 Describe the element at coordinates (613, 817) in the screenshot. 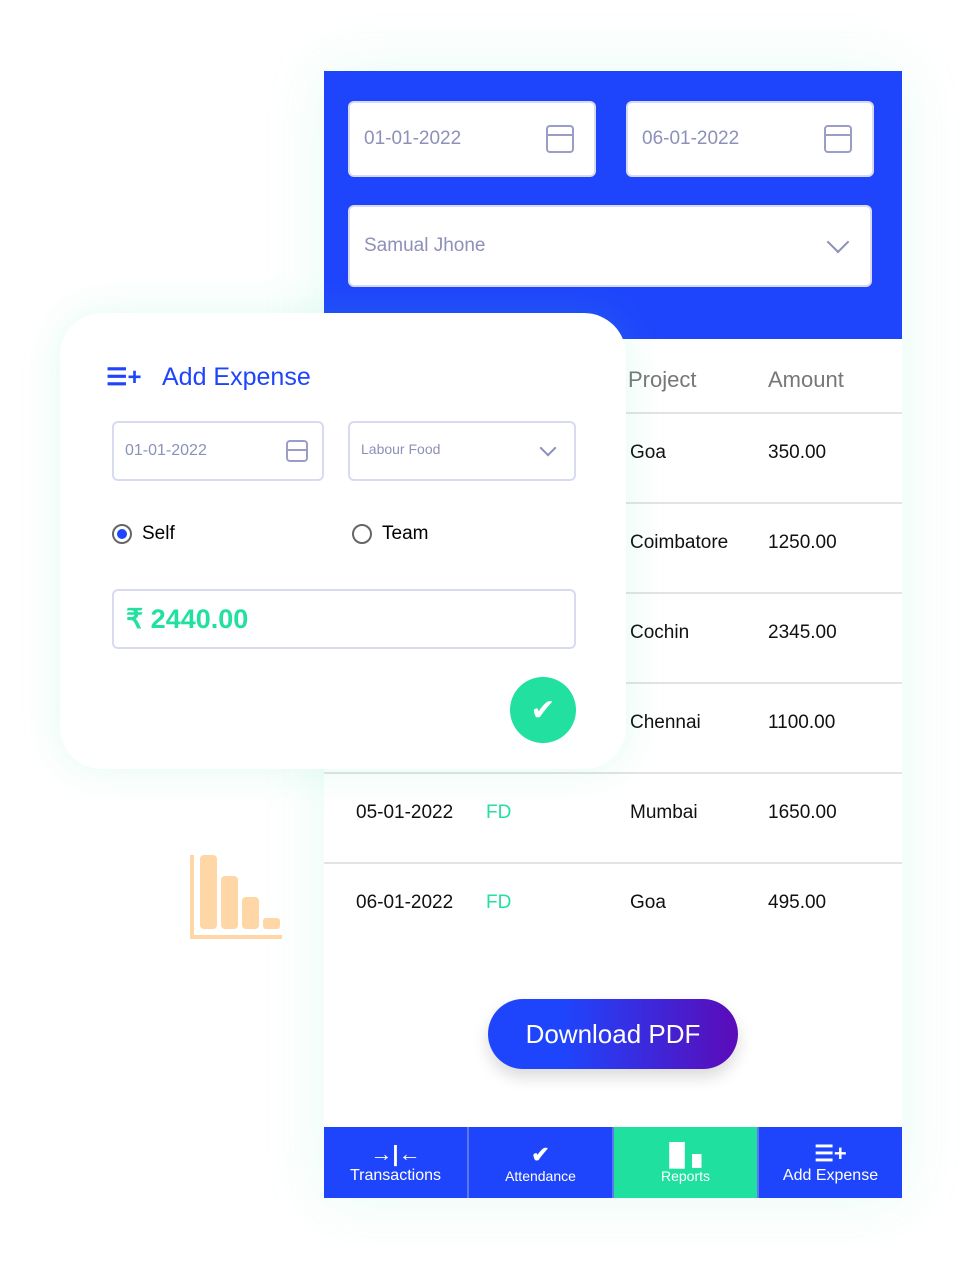

I see `table-row: 05-01-2022 FD Mumbai 1650.00` at that location.